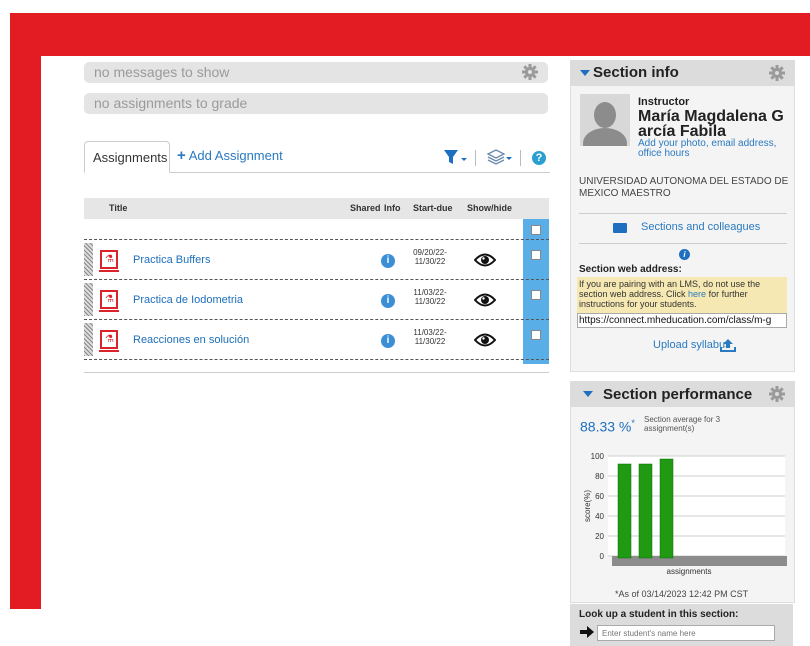 This screenshot has width=810, height=646. What do you see at coordinates (316, 229) in the screenshot?
I see `select-all-row` at bounding box center [316, 229].